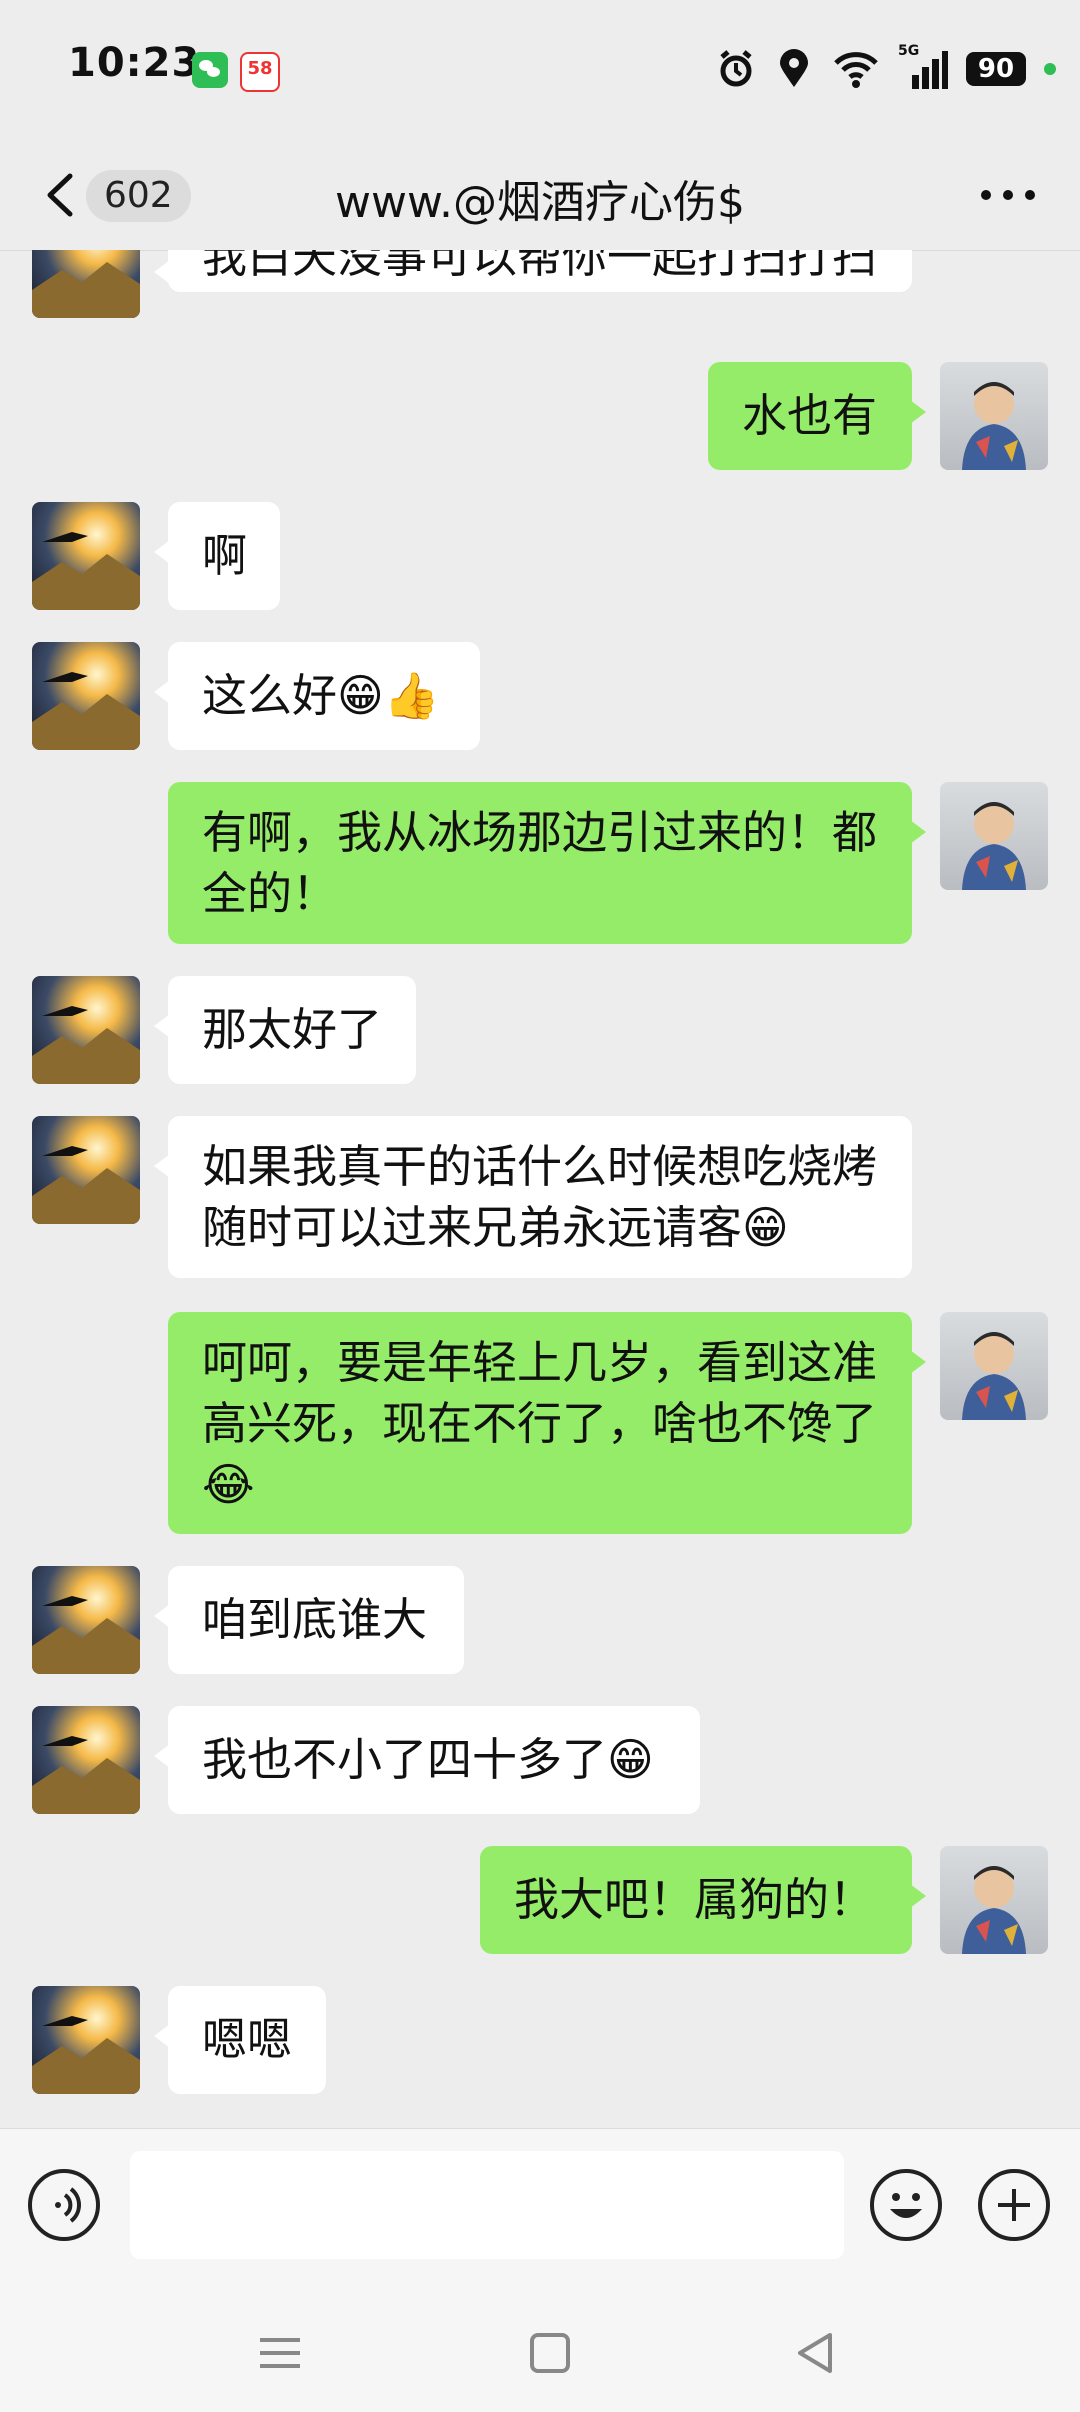 The image size is (1080, 2412). Describe the element at coordinates (134, 63) in the screenshot. I see `status-time: 10:23` at that location.